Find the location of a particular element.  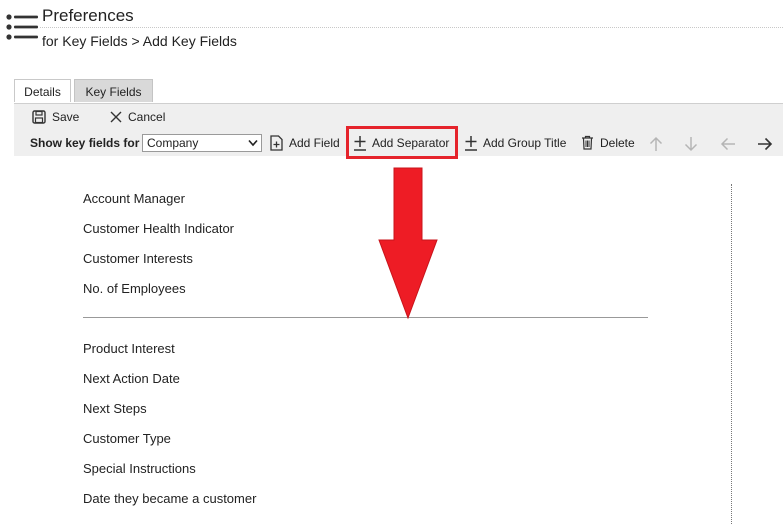

trash-icon is located at coordinates (587, 142).